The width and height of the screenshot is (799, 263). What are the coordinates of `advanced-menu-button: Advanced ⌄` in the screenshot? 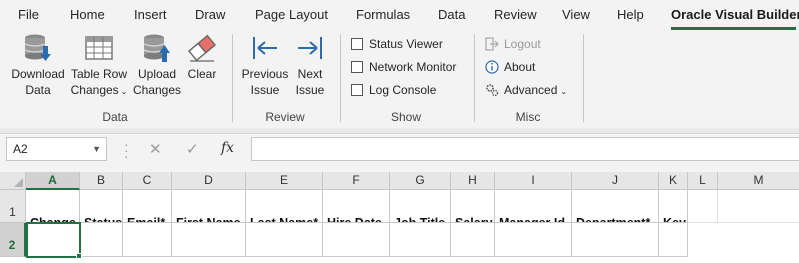 It's located at (526, 91).